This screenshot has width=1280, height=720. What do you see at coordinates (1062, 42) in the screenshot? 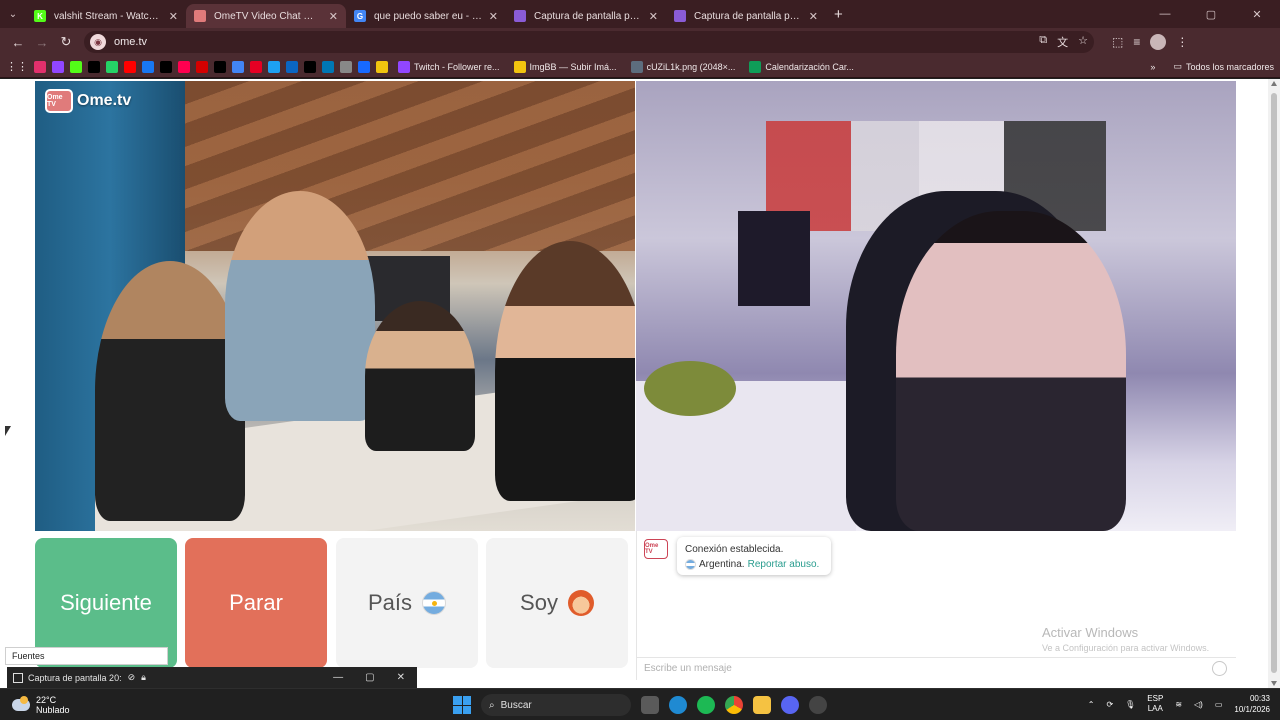
I see `translate-icon: 文` at bounding box center [1062, 42].